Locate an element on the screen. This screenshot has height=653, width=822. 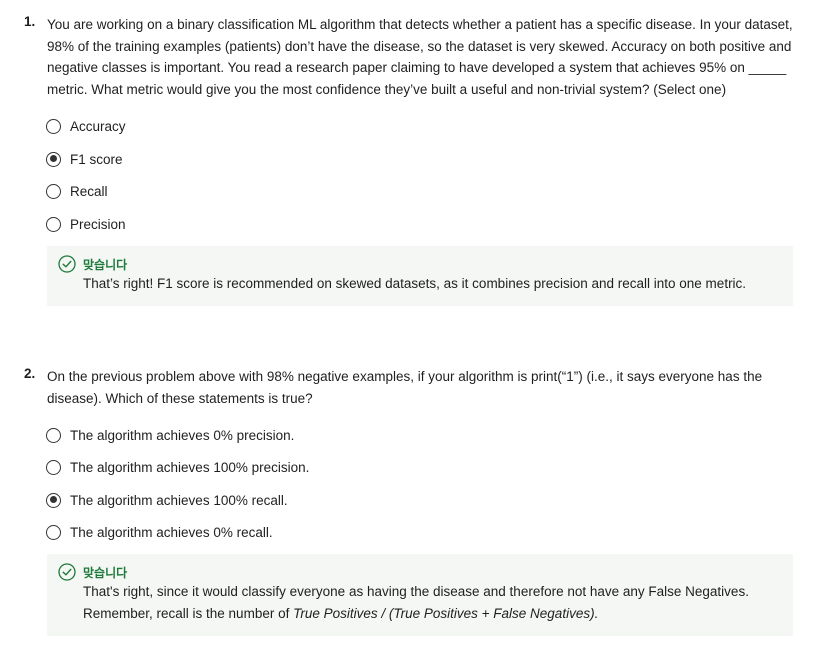
option-0-recall: The algorithm achieves 0% recall. is located at coordinates (159, 532).